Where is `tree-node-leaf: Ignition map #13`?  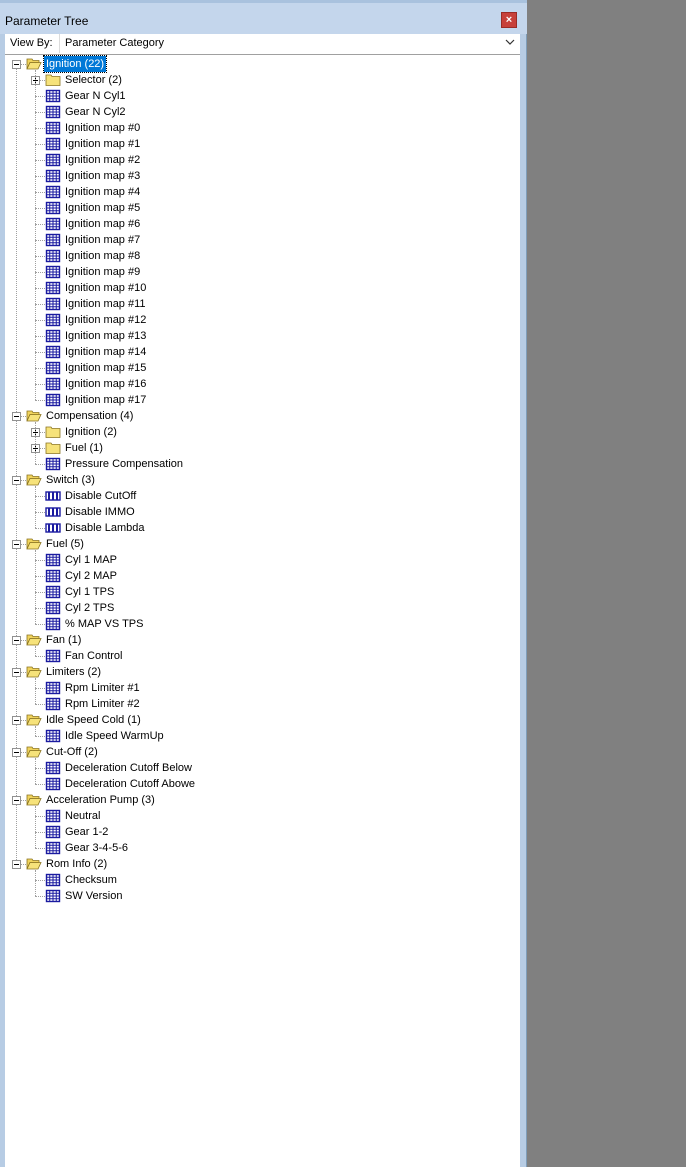 tree-node-leaf: Ignition map #13 is located at coordinates (262, 336).